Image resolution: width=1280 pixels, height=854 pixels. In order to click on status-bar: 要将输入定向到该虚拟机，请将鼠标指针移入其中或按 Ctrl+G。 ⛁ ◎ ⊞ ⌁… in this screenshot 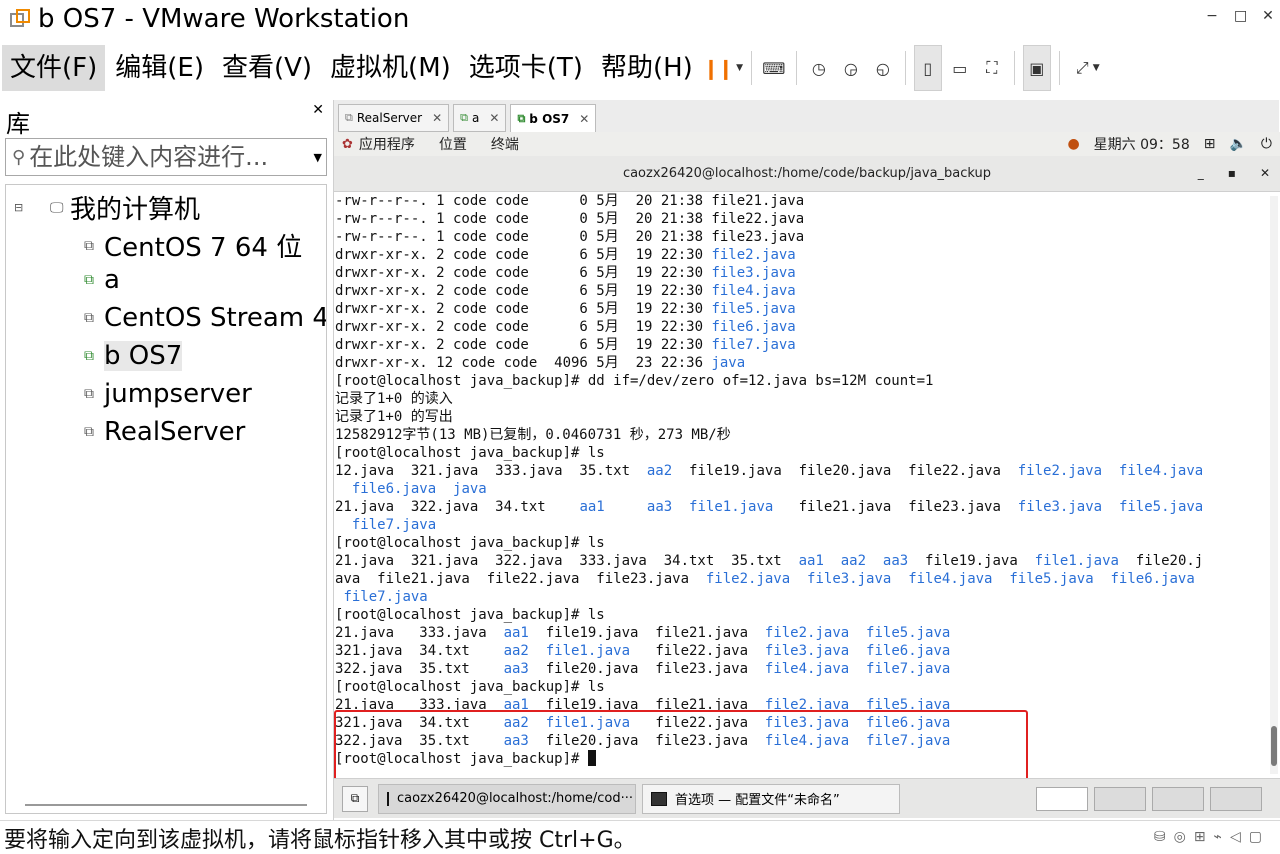, I will do `click(640, 837)`.